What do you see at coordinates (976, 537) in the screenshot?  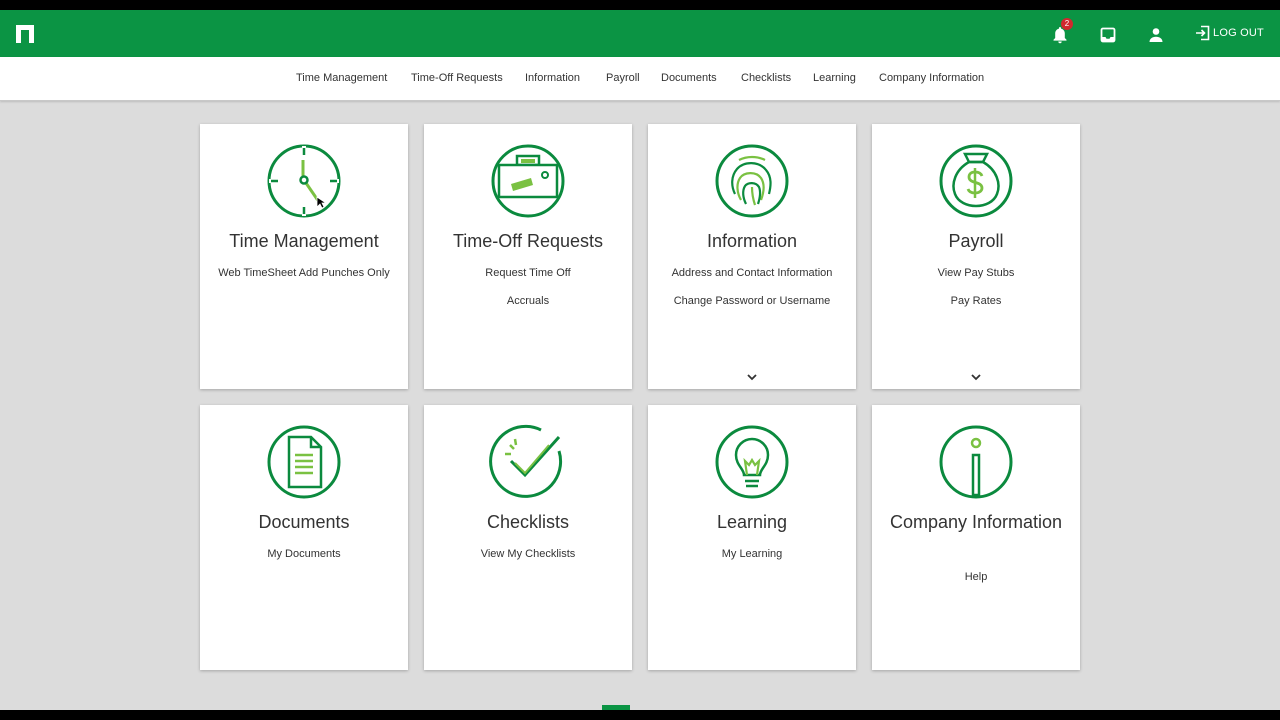 I see `card-company-information: Company Information Help` at bounding box center [976, 537].